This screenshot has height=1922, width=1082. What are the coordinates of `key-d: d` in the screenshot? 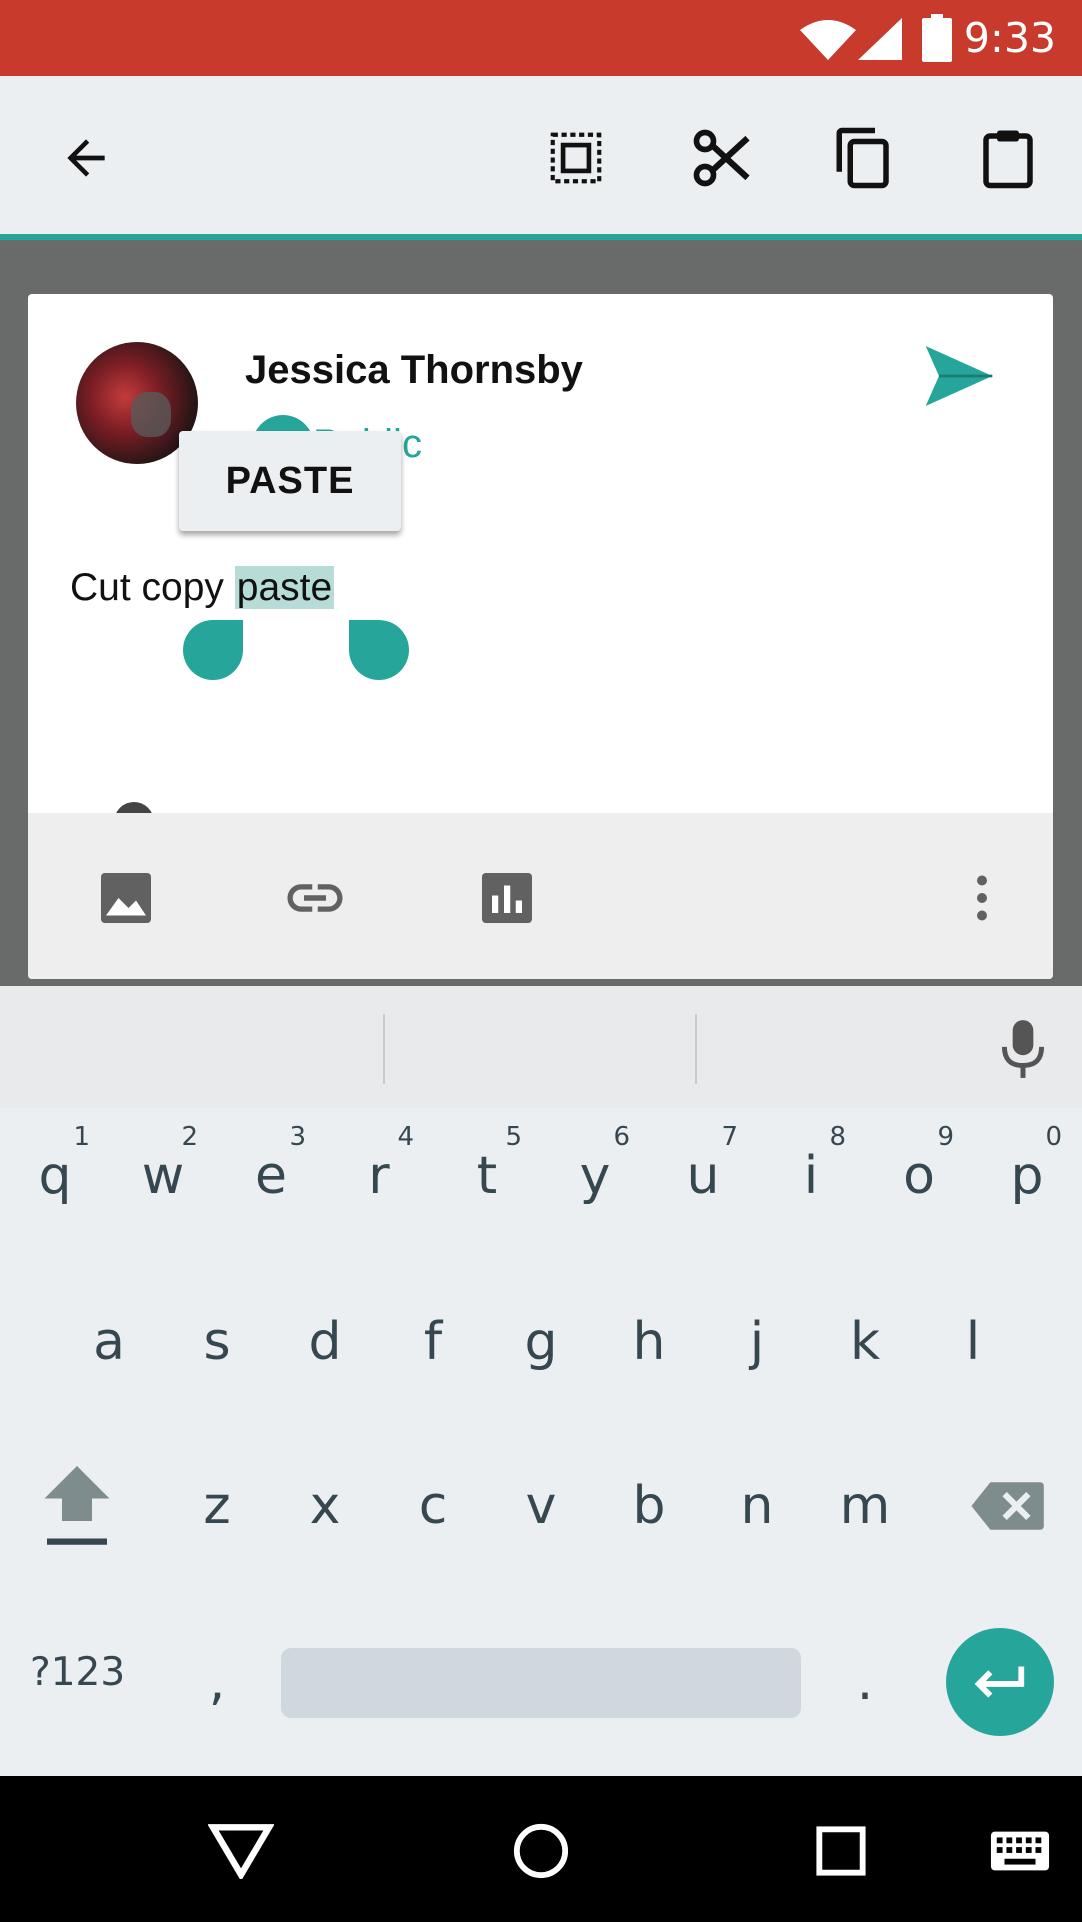 It's located at (325, 1342).